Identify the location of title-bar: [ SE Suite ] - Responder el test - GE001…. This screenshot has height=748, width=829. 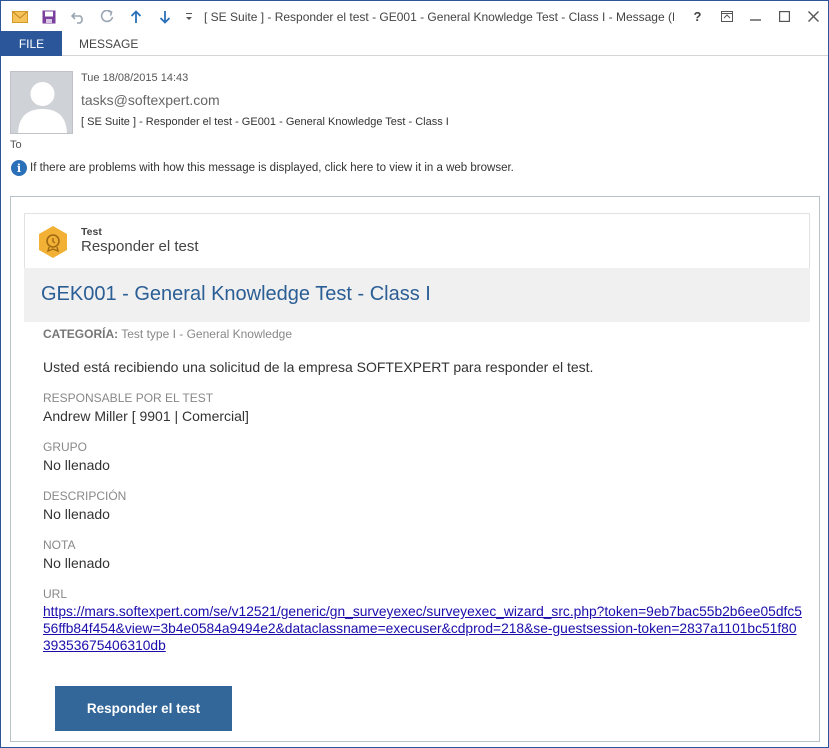
(414, 16).